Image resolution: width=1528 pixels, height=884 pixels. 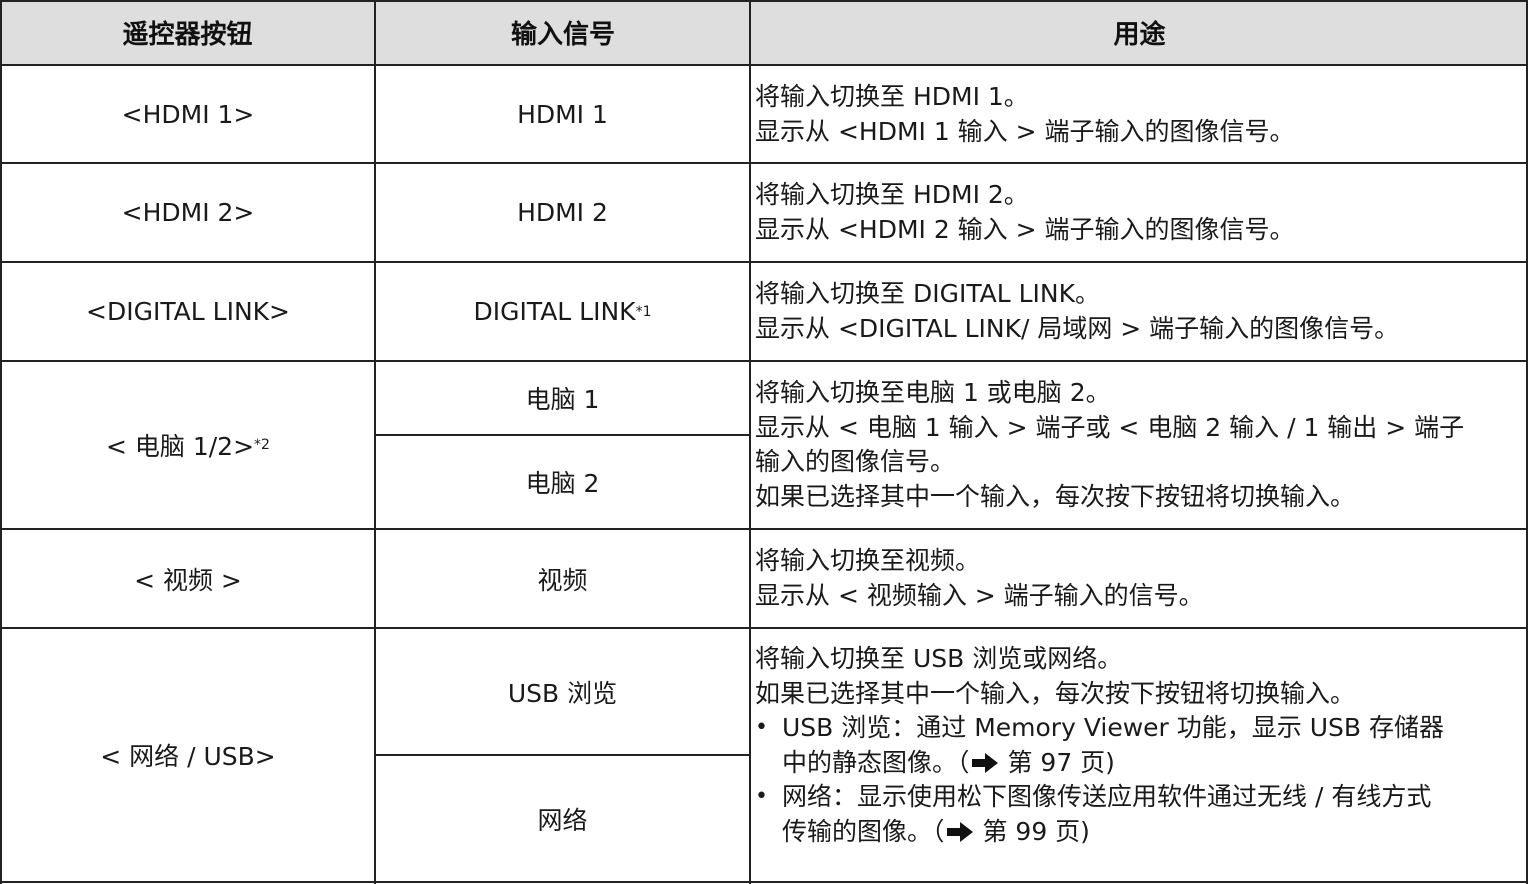 What do you see at coordinates (1107, 796) in the screenshot?
I see `bullet-line: 网络：显示使用松下图像传送应用软件通过无线 / 有线方式` at bounding box center [1107, 796].